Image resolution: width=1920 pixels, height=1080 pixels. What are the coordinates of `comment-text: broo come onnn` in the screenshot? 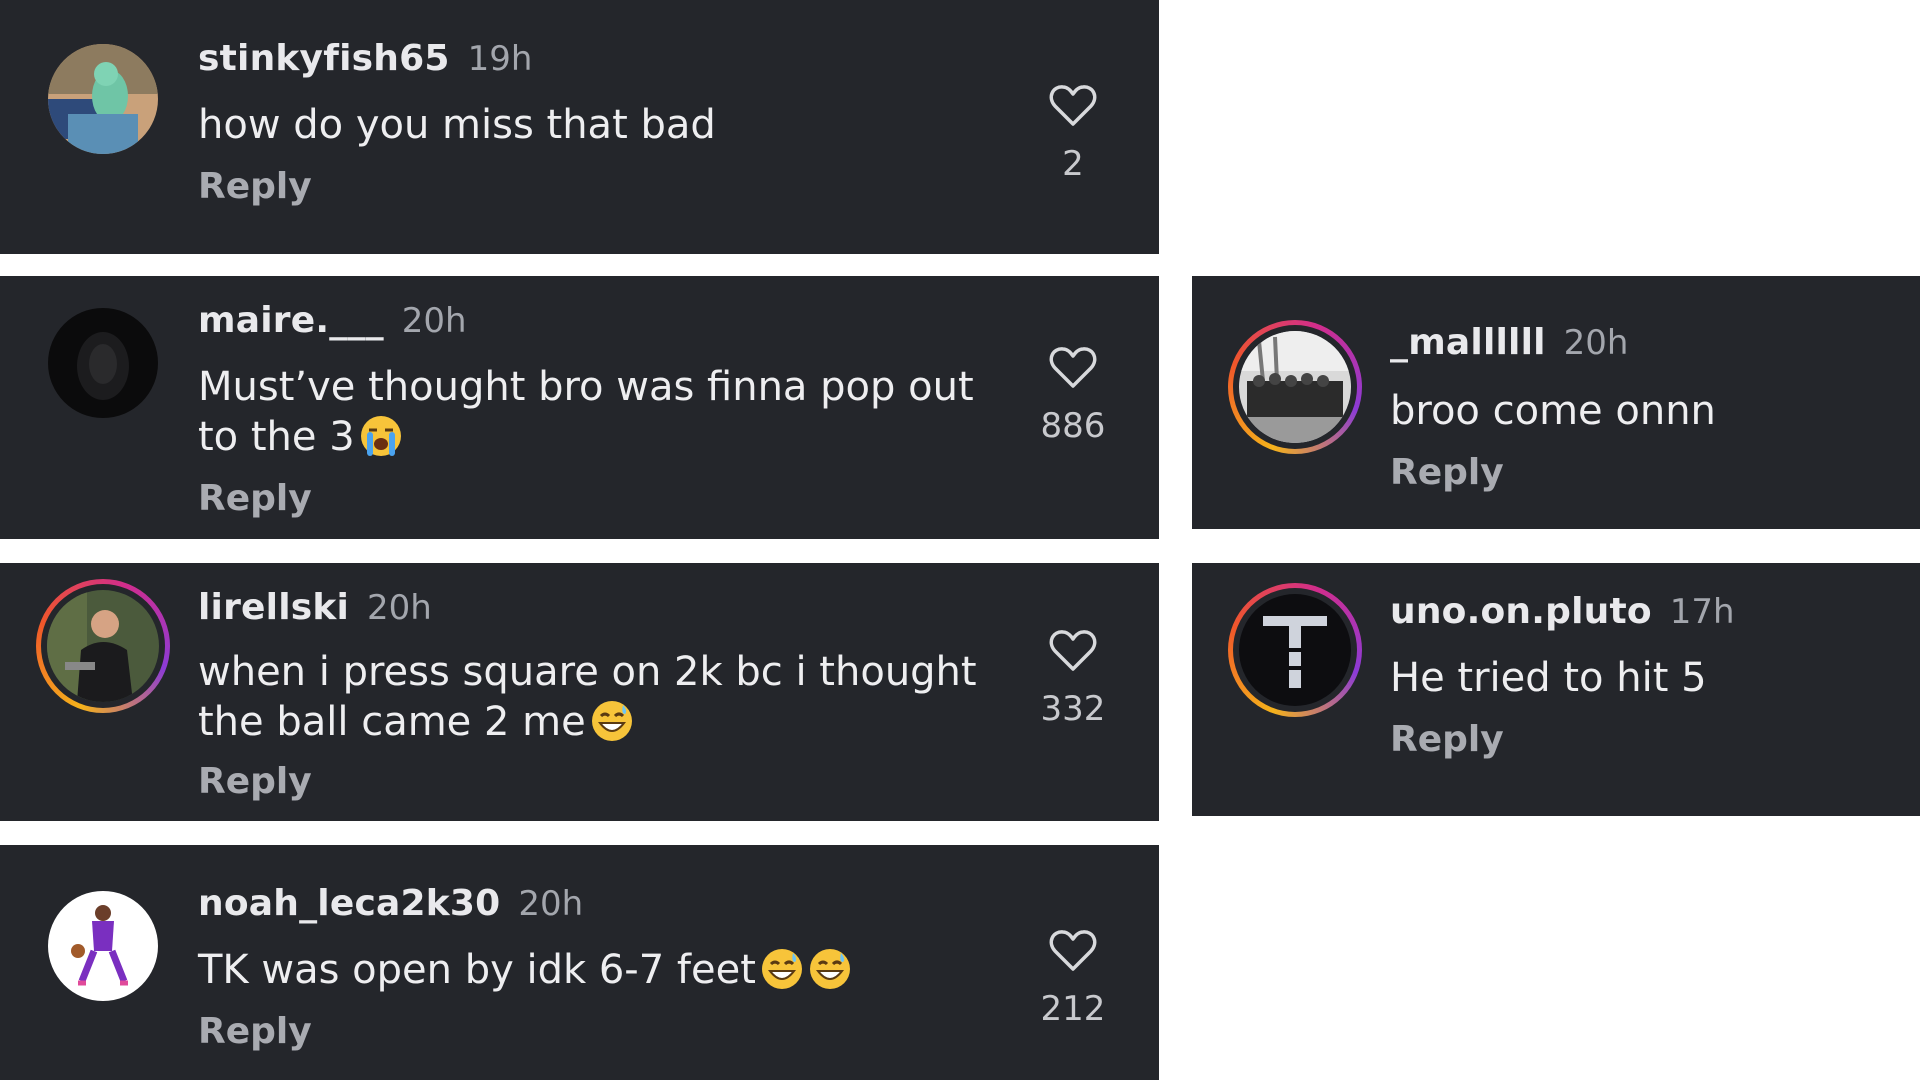 It's located at (1553, 411).